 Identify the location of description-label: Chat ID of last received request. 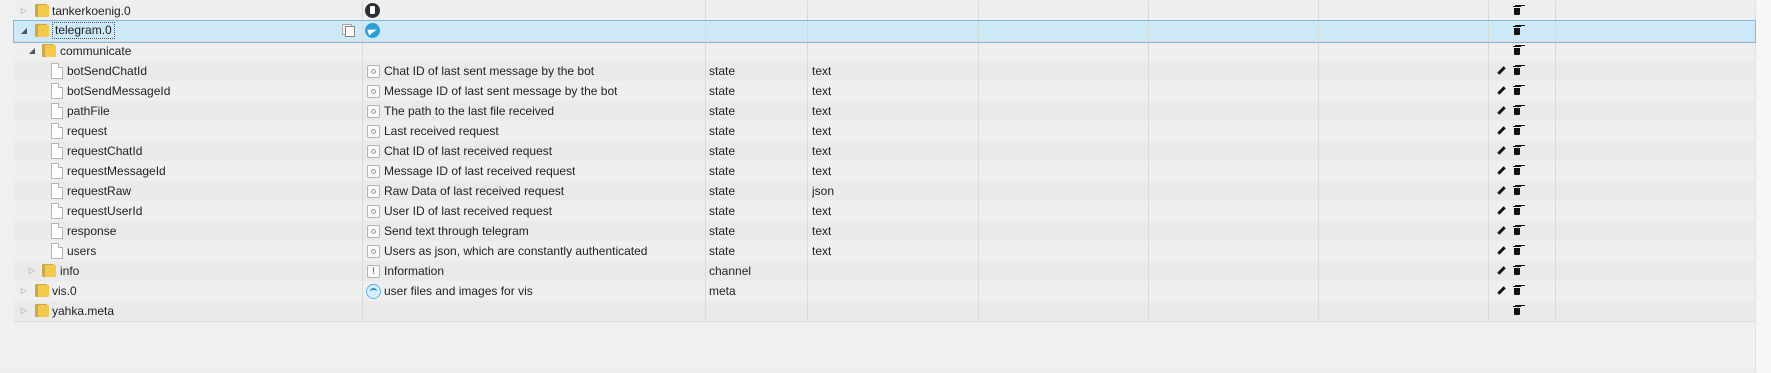
(468, 151).